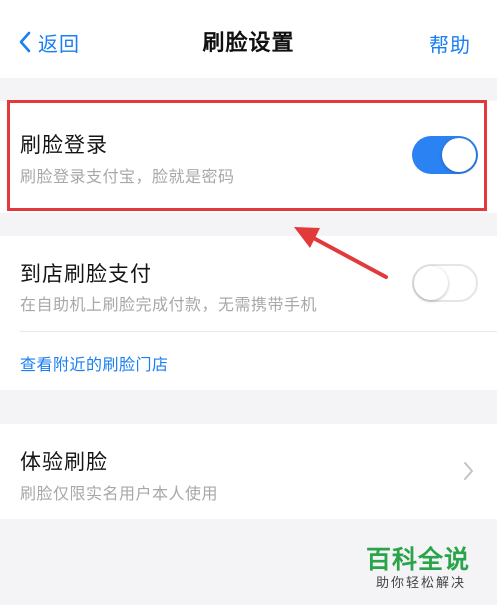 This screenshot has height=605, width=497. I want to click on trial-face-subtitle: 刷脸仅限实名用户本人使用, so click(119, 493).